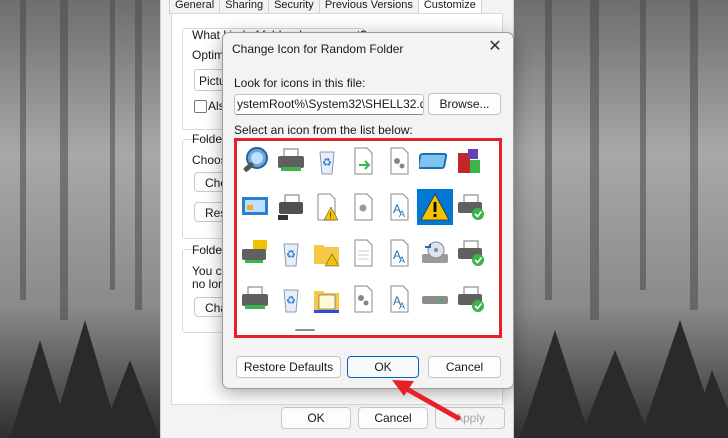 The image size is (728, 438). Describe the element at coordinates (383, 367) in the screenshot. I see `ok-button: OK` at that location.